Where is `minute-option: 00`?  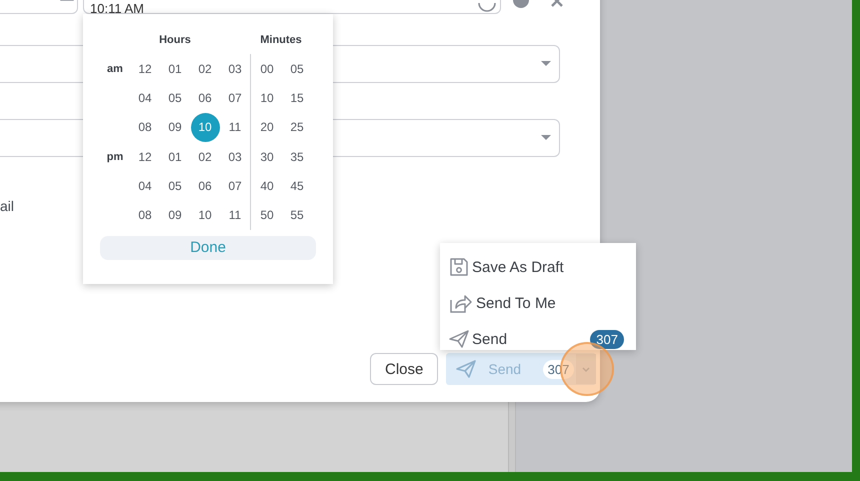 minute-option: 00 is located at coordinates (267, 69).